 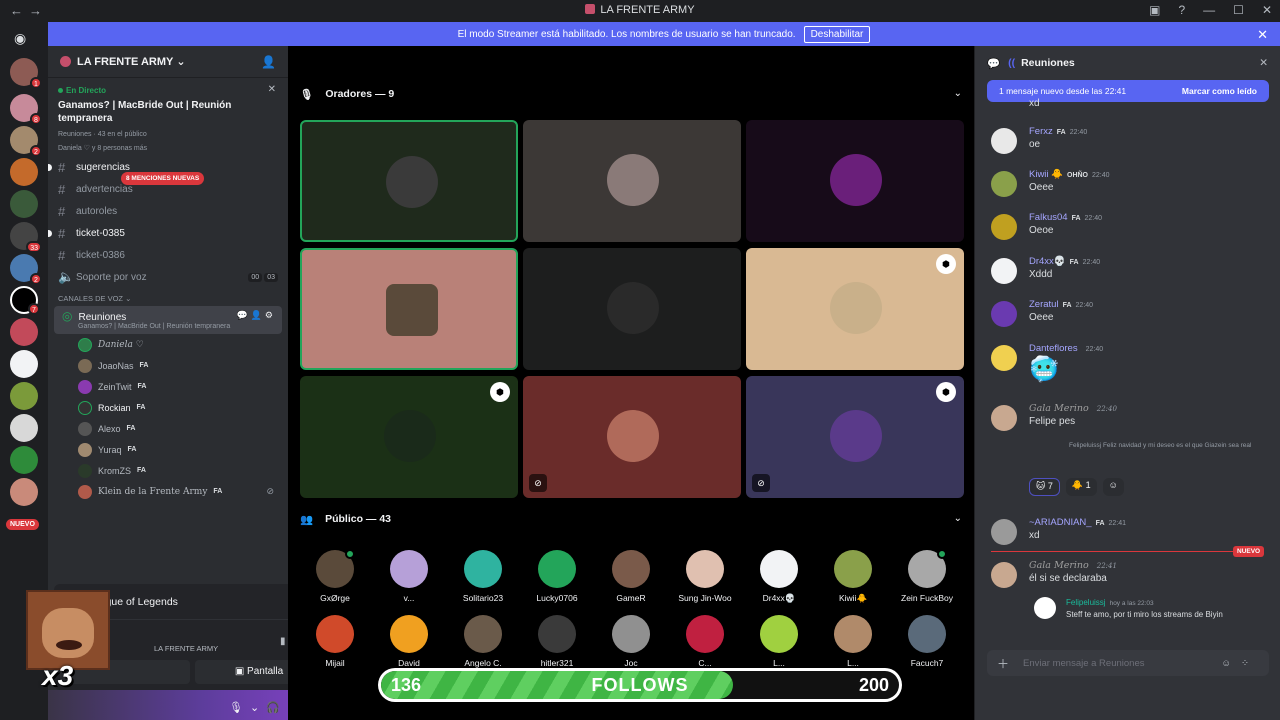 I want to click on audience-member: Zein FuckBoy, so click(x=927, y=576).